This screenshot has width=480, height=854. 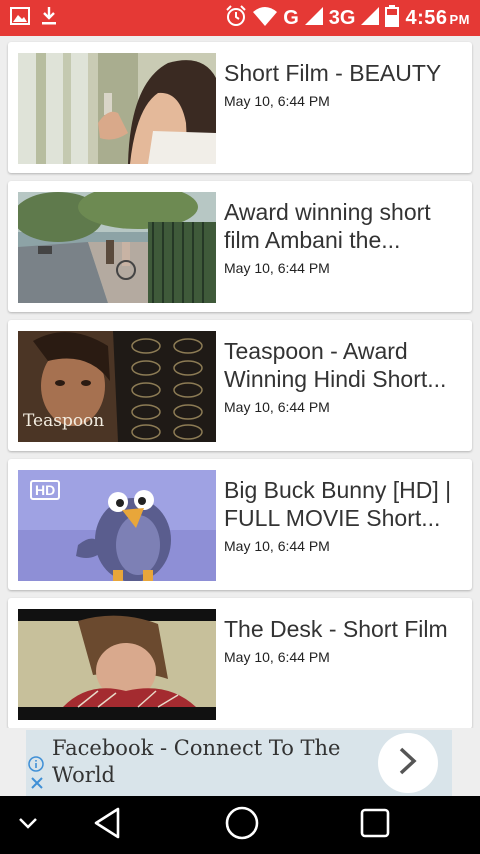 I want to click on ad-banner: Facebook - Connect To The World, so click(x=239, y=763).